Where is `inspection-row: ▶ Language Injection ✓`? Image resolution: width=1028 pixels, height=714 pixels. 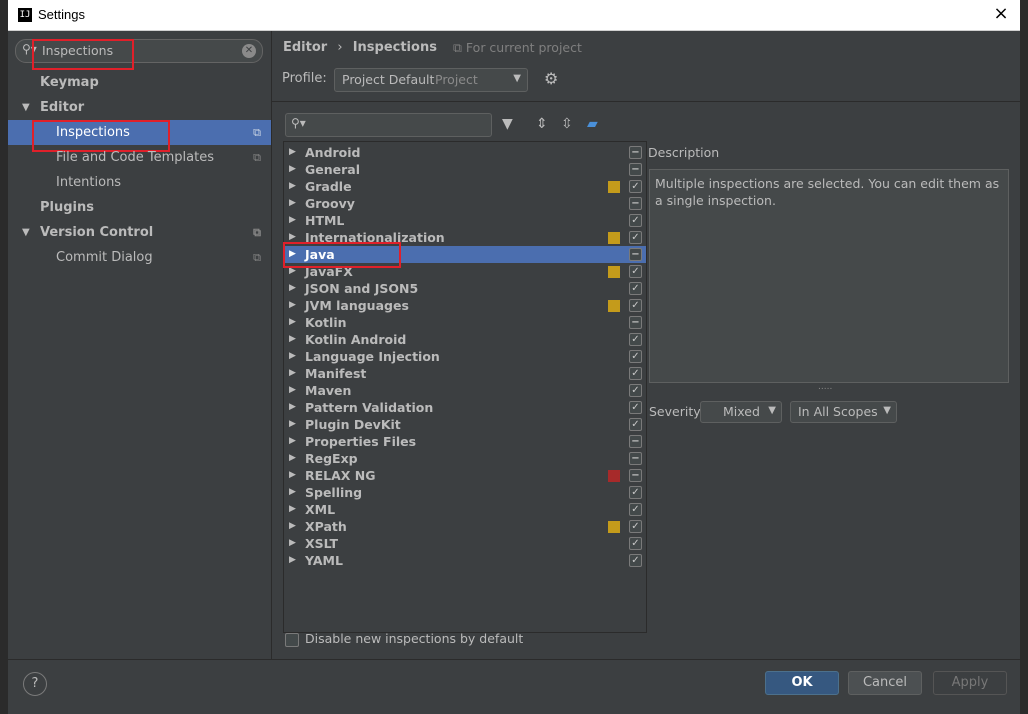
inspection-row: ▶ Language Injection ✓ is located at coordinates (465, 356).